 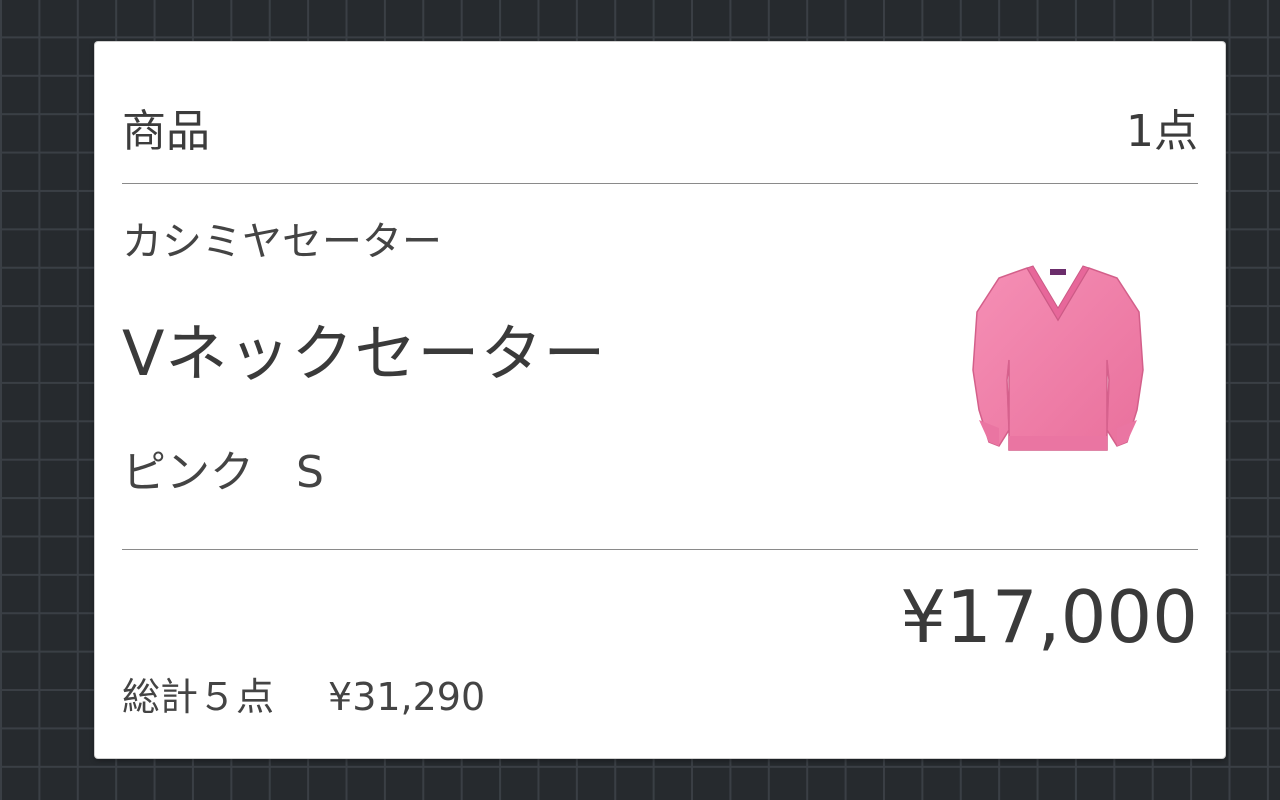 I want to click on product-brand: カシミヤセーター, so click(x=282, y=242).